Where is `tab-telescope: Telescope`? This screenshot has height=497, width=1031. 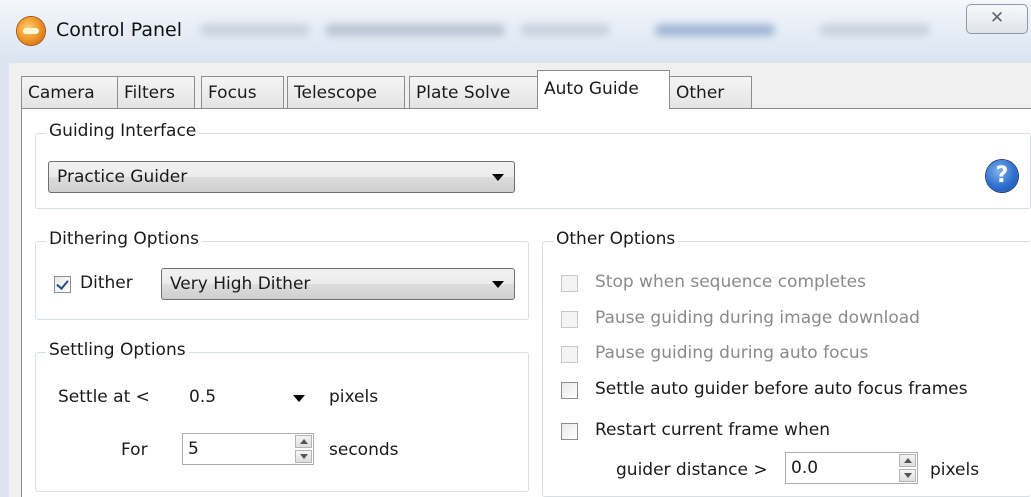
tab-telescope: Telescope is located at coordinates (346, 92).